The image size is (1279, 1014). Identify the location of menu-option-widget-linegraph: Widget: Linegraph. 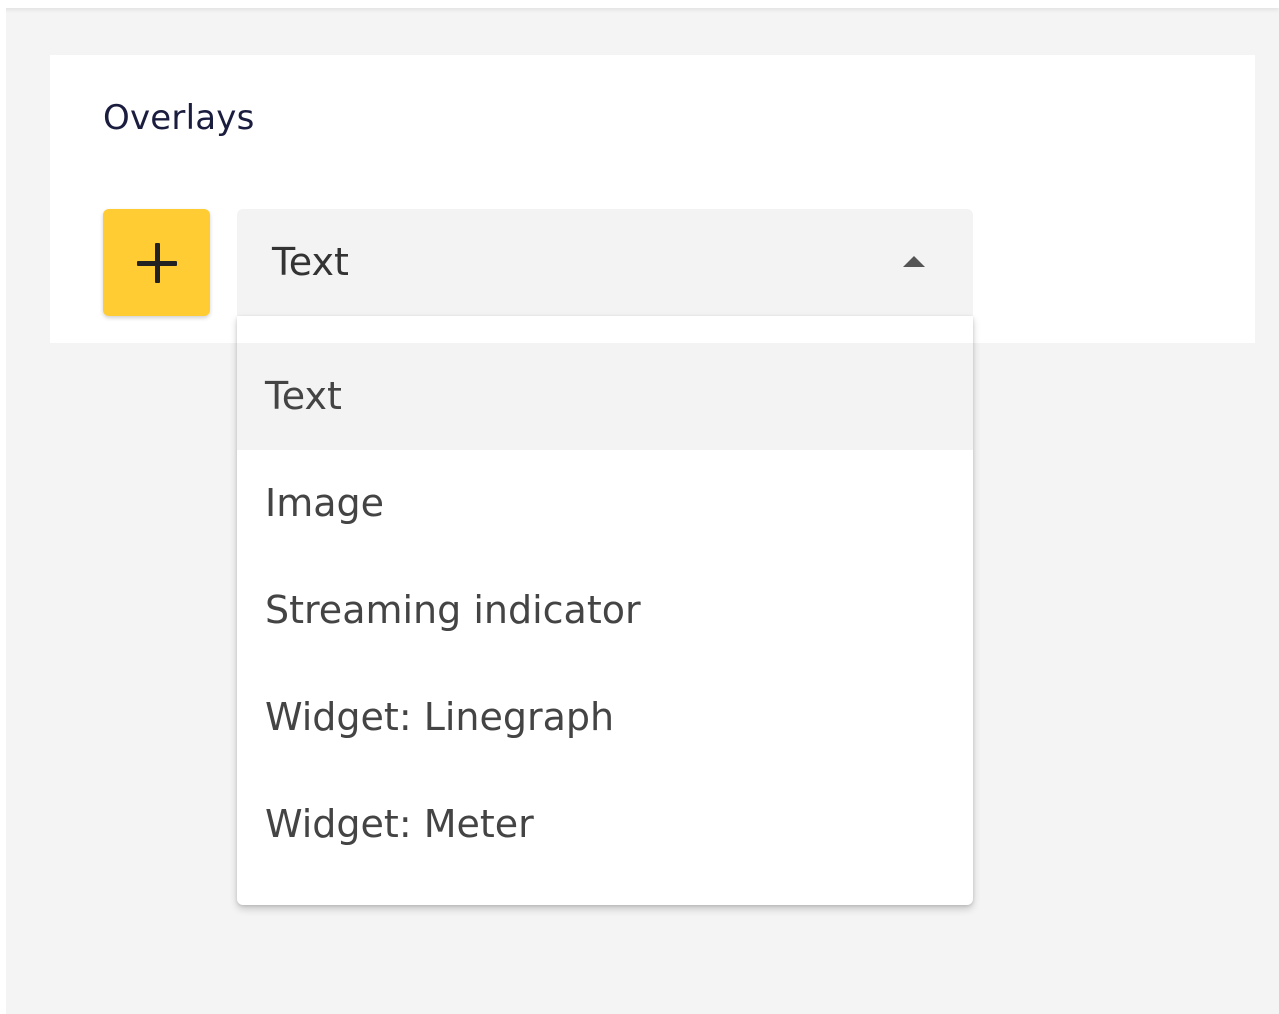
(605, 717).